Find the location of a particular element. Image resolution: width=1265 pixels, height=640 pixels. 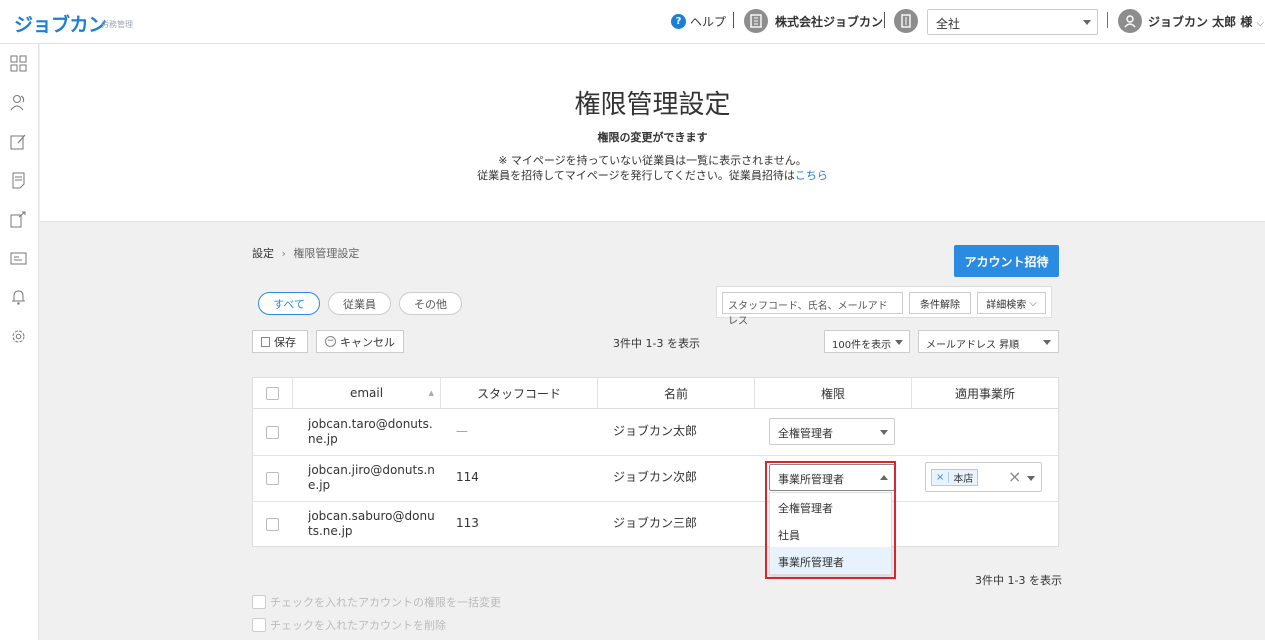

table-header-select is located at coordinates (273, 393).